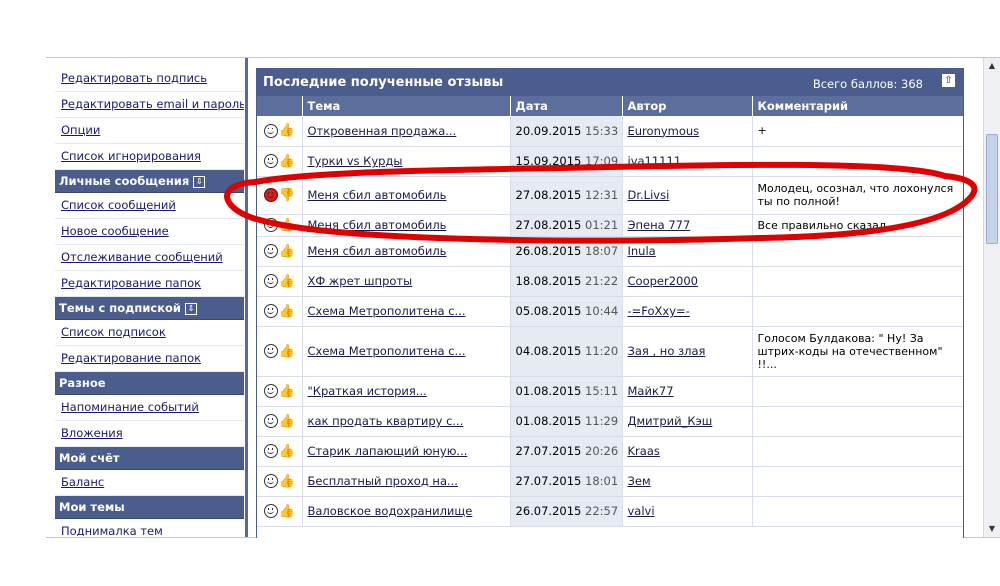 Image resolution: width=1000 pixels, height=586 pixels. I want to click on author-cell: Зем, so click(687, 481).